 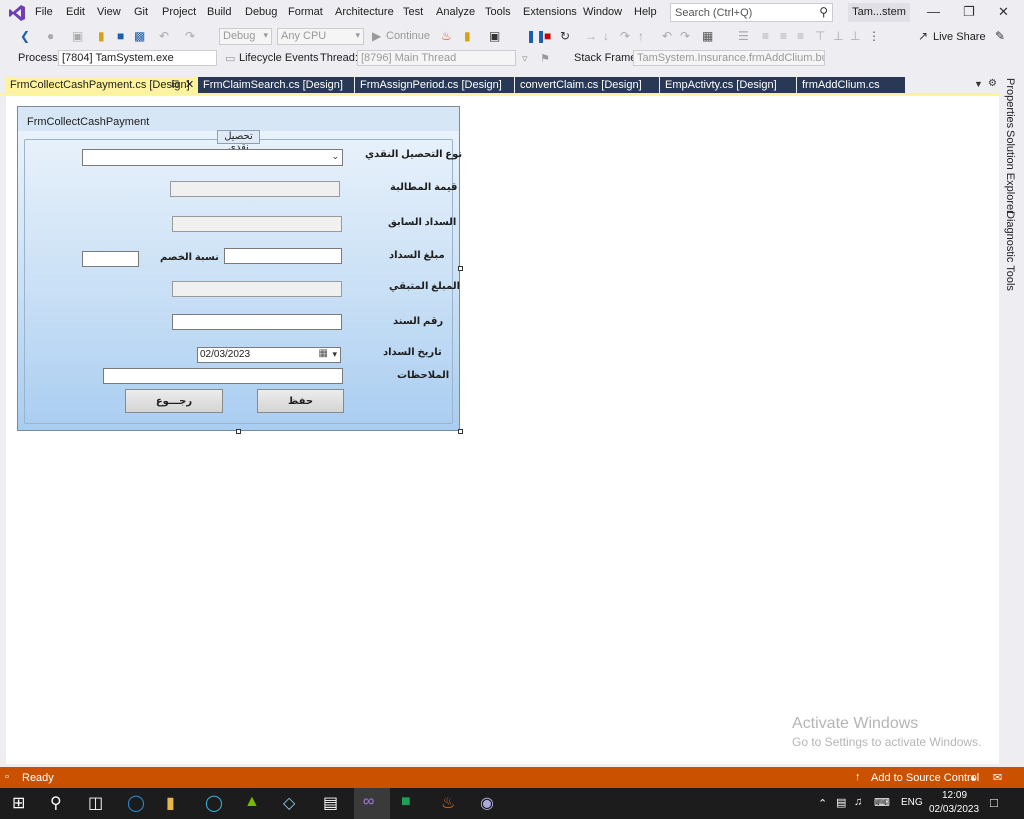 I want to click on live-share-icon: ↗, so click(x=923, y=36).